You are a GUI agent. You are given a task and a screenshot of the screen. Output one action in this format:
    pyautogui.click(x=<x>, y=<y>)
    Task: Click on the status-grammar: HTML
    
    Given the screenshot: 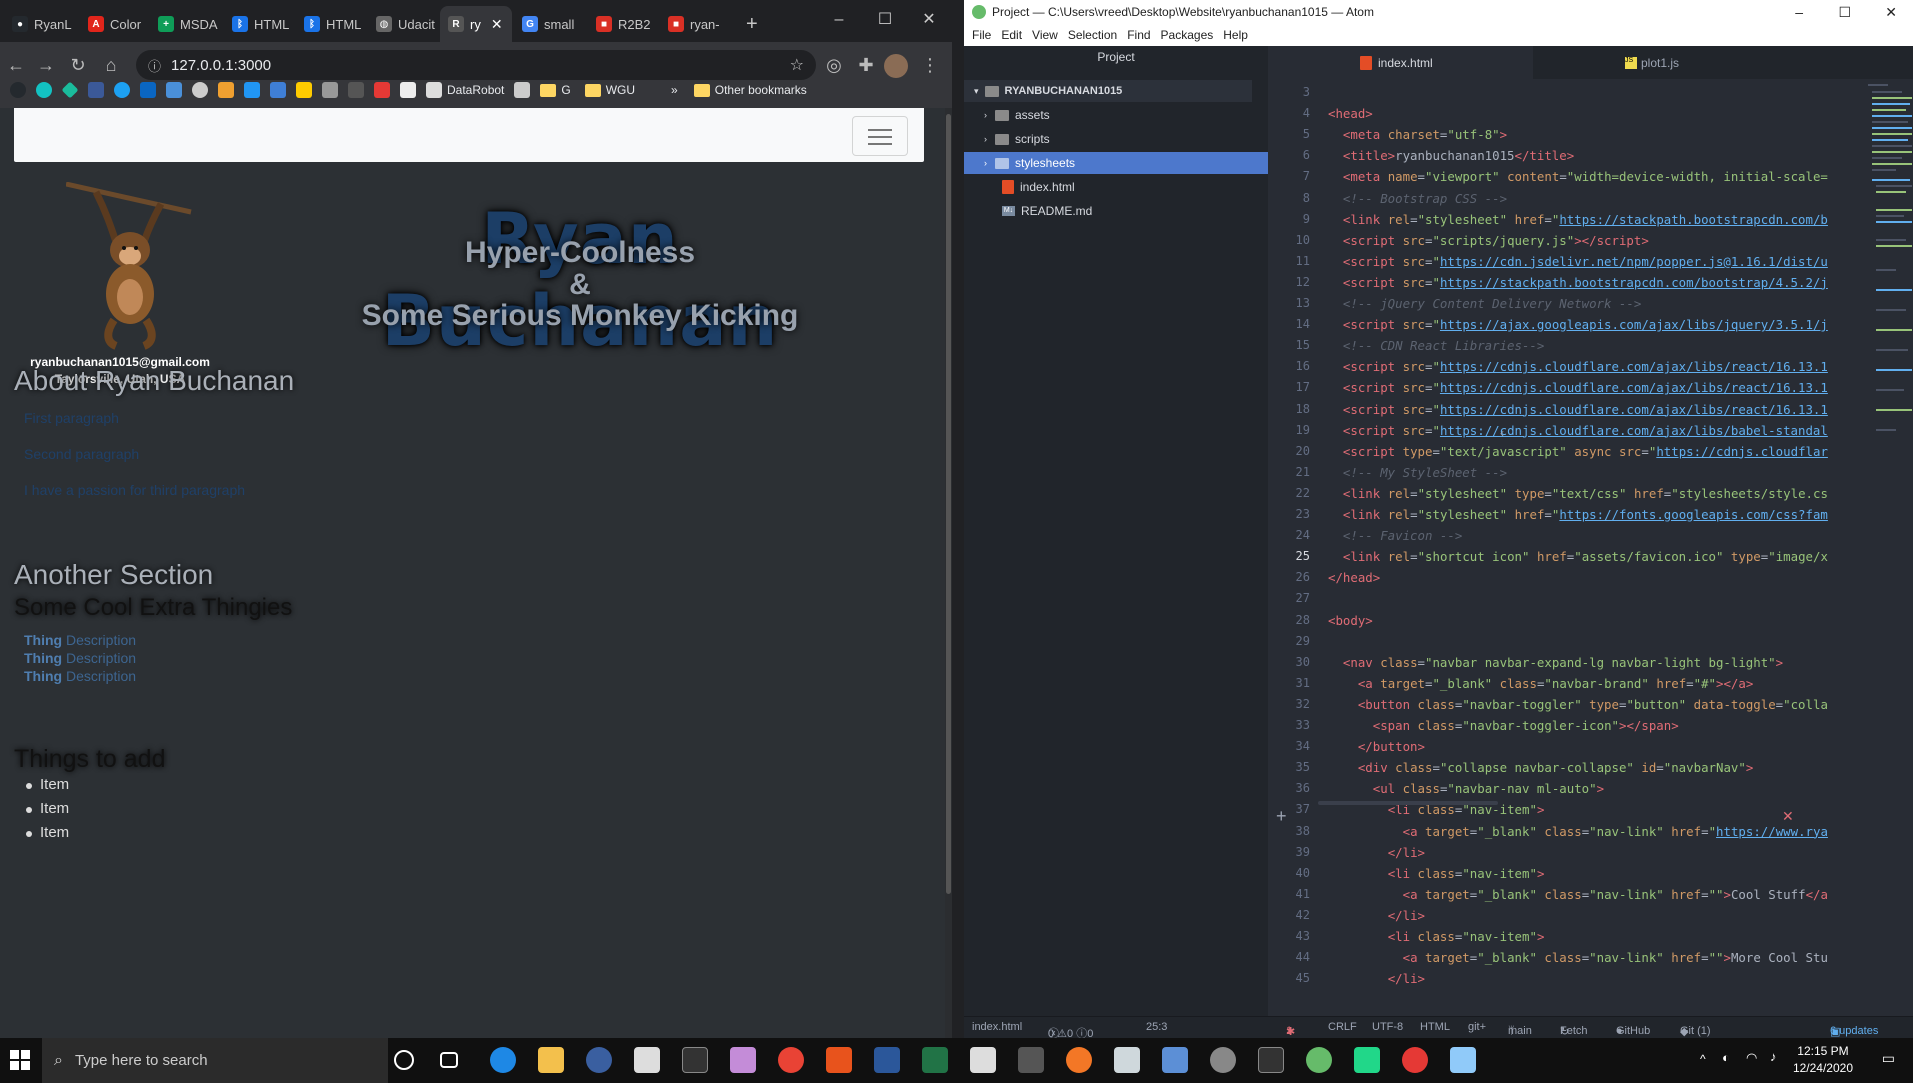 What is the action you would take?
    pyautogui.click(x=1435, y=1027)
    